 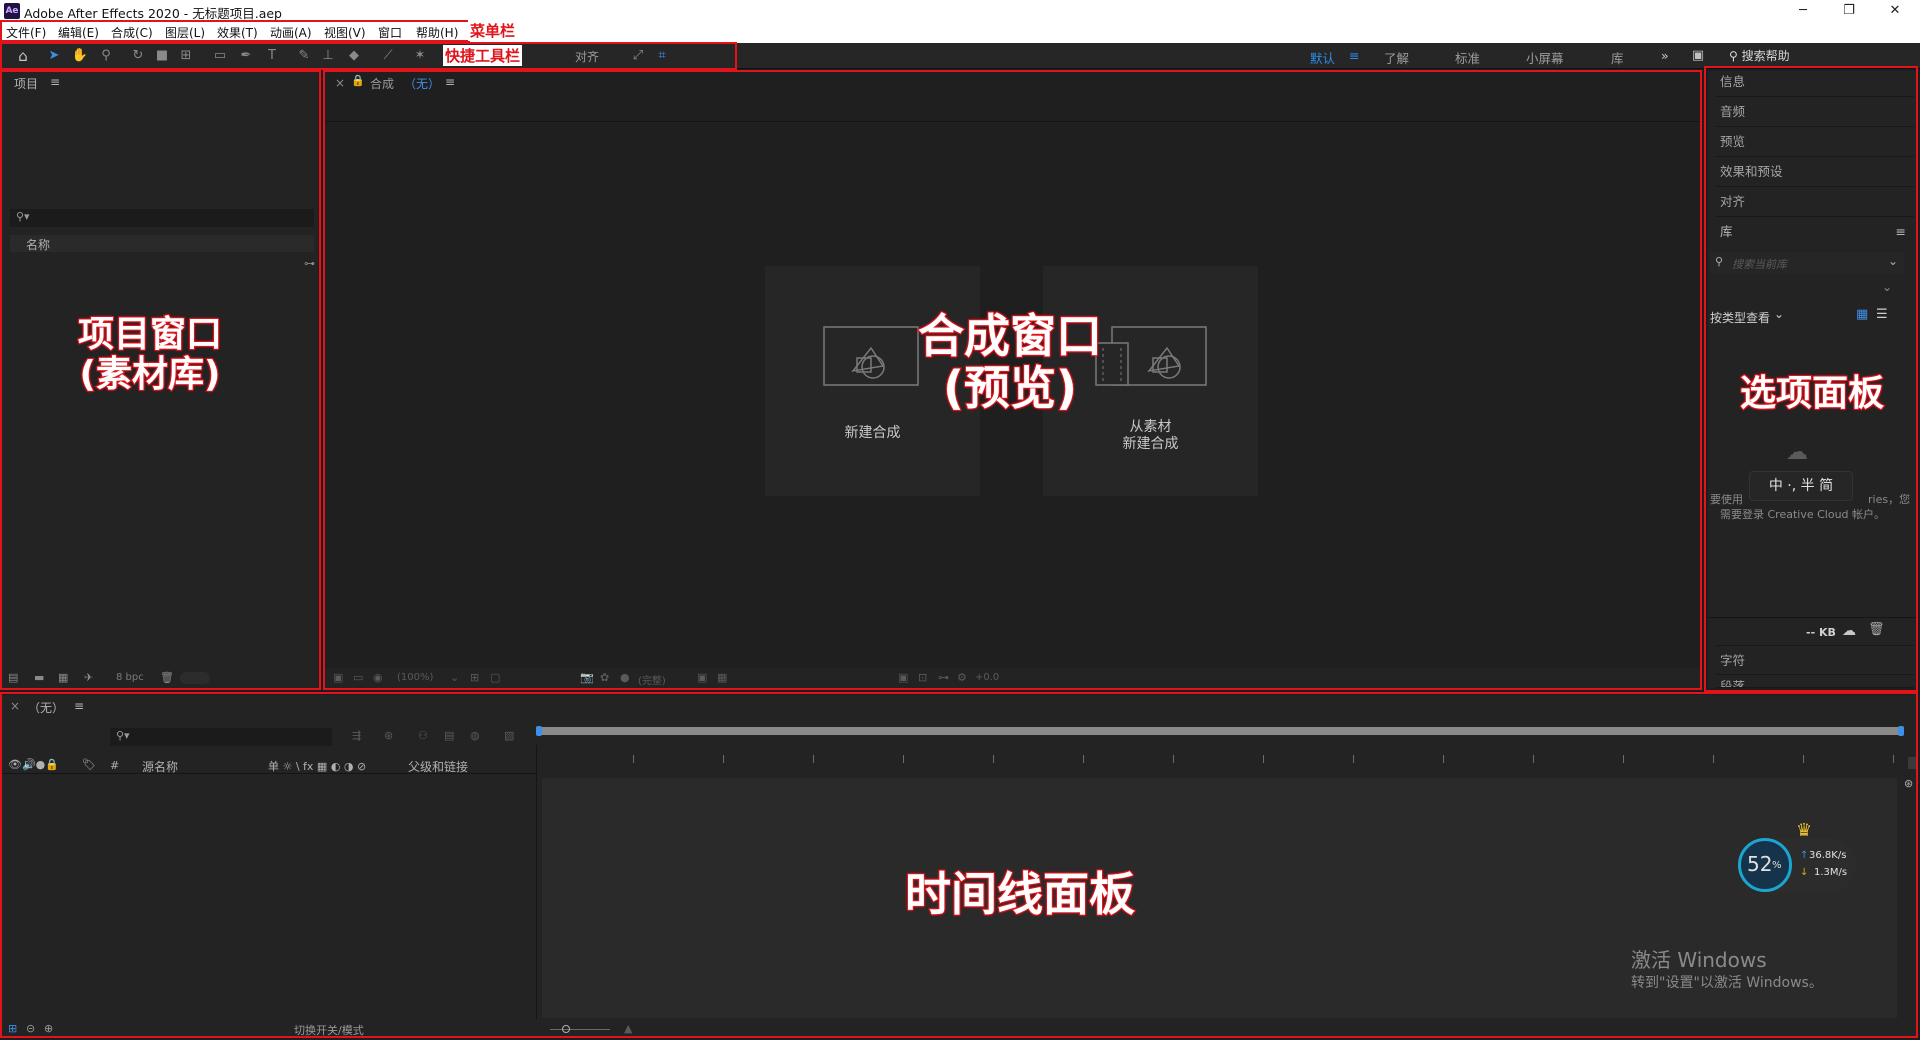 What do you see at coordinates (1322, 57) in the screenshot?
I see `workspace-default: 默认` at bounding box center [1322, 57].